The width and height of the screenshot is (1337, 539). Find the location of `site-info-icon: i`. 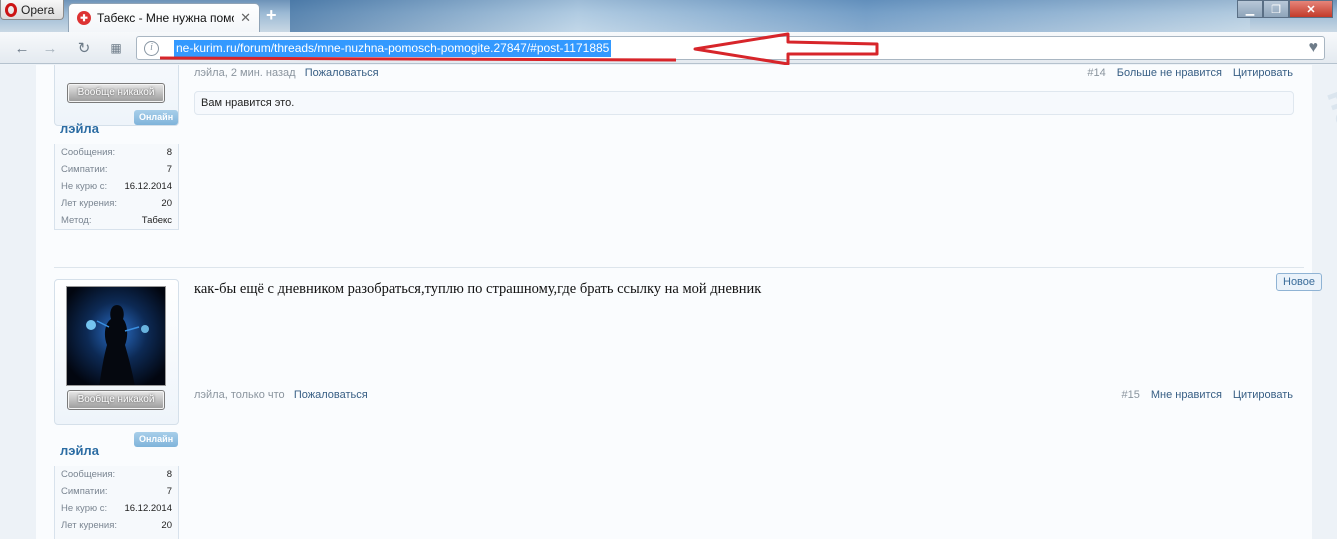

site-info-icon: i is located at coordinates (151, 48).